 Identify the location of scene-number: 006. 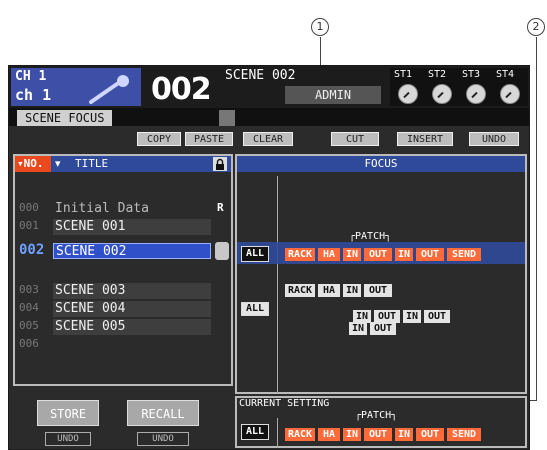
(29, 343).